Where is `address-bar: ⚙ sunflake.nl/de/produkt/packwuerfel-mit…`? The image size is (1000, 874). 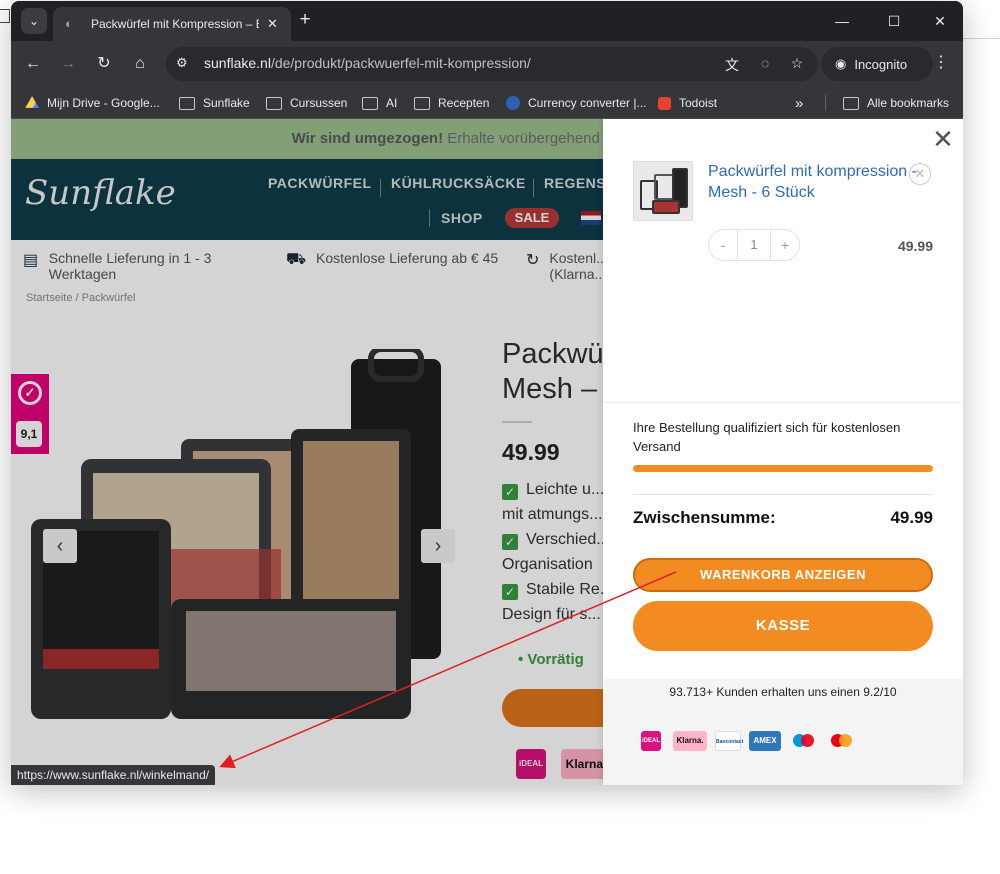 address-bar: ⚙ sunflake.nl/de/produkt/packwuerfel-mit… is located at coordinates (492, 64).